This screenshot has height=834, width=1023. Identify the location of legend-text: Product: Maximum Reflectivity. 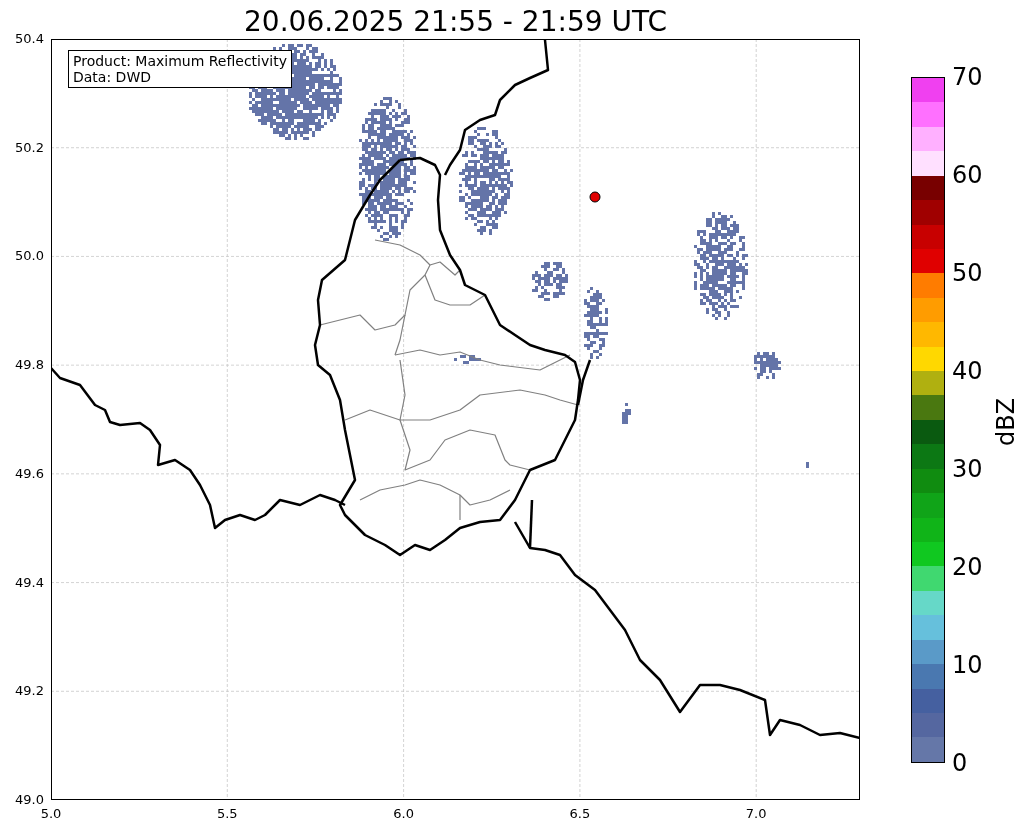
(180, 61).